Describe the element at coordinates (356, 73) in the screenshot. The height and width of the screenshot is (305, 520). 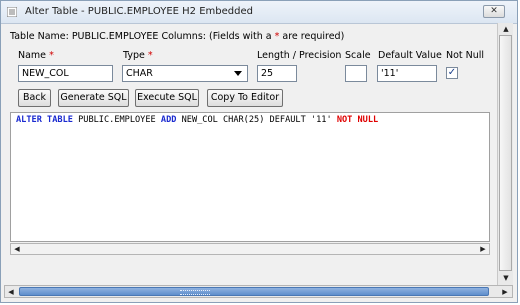
I see `scale-field` at that location.